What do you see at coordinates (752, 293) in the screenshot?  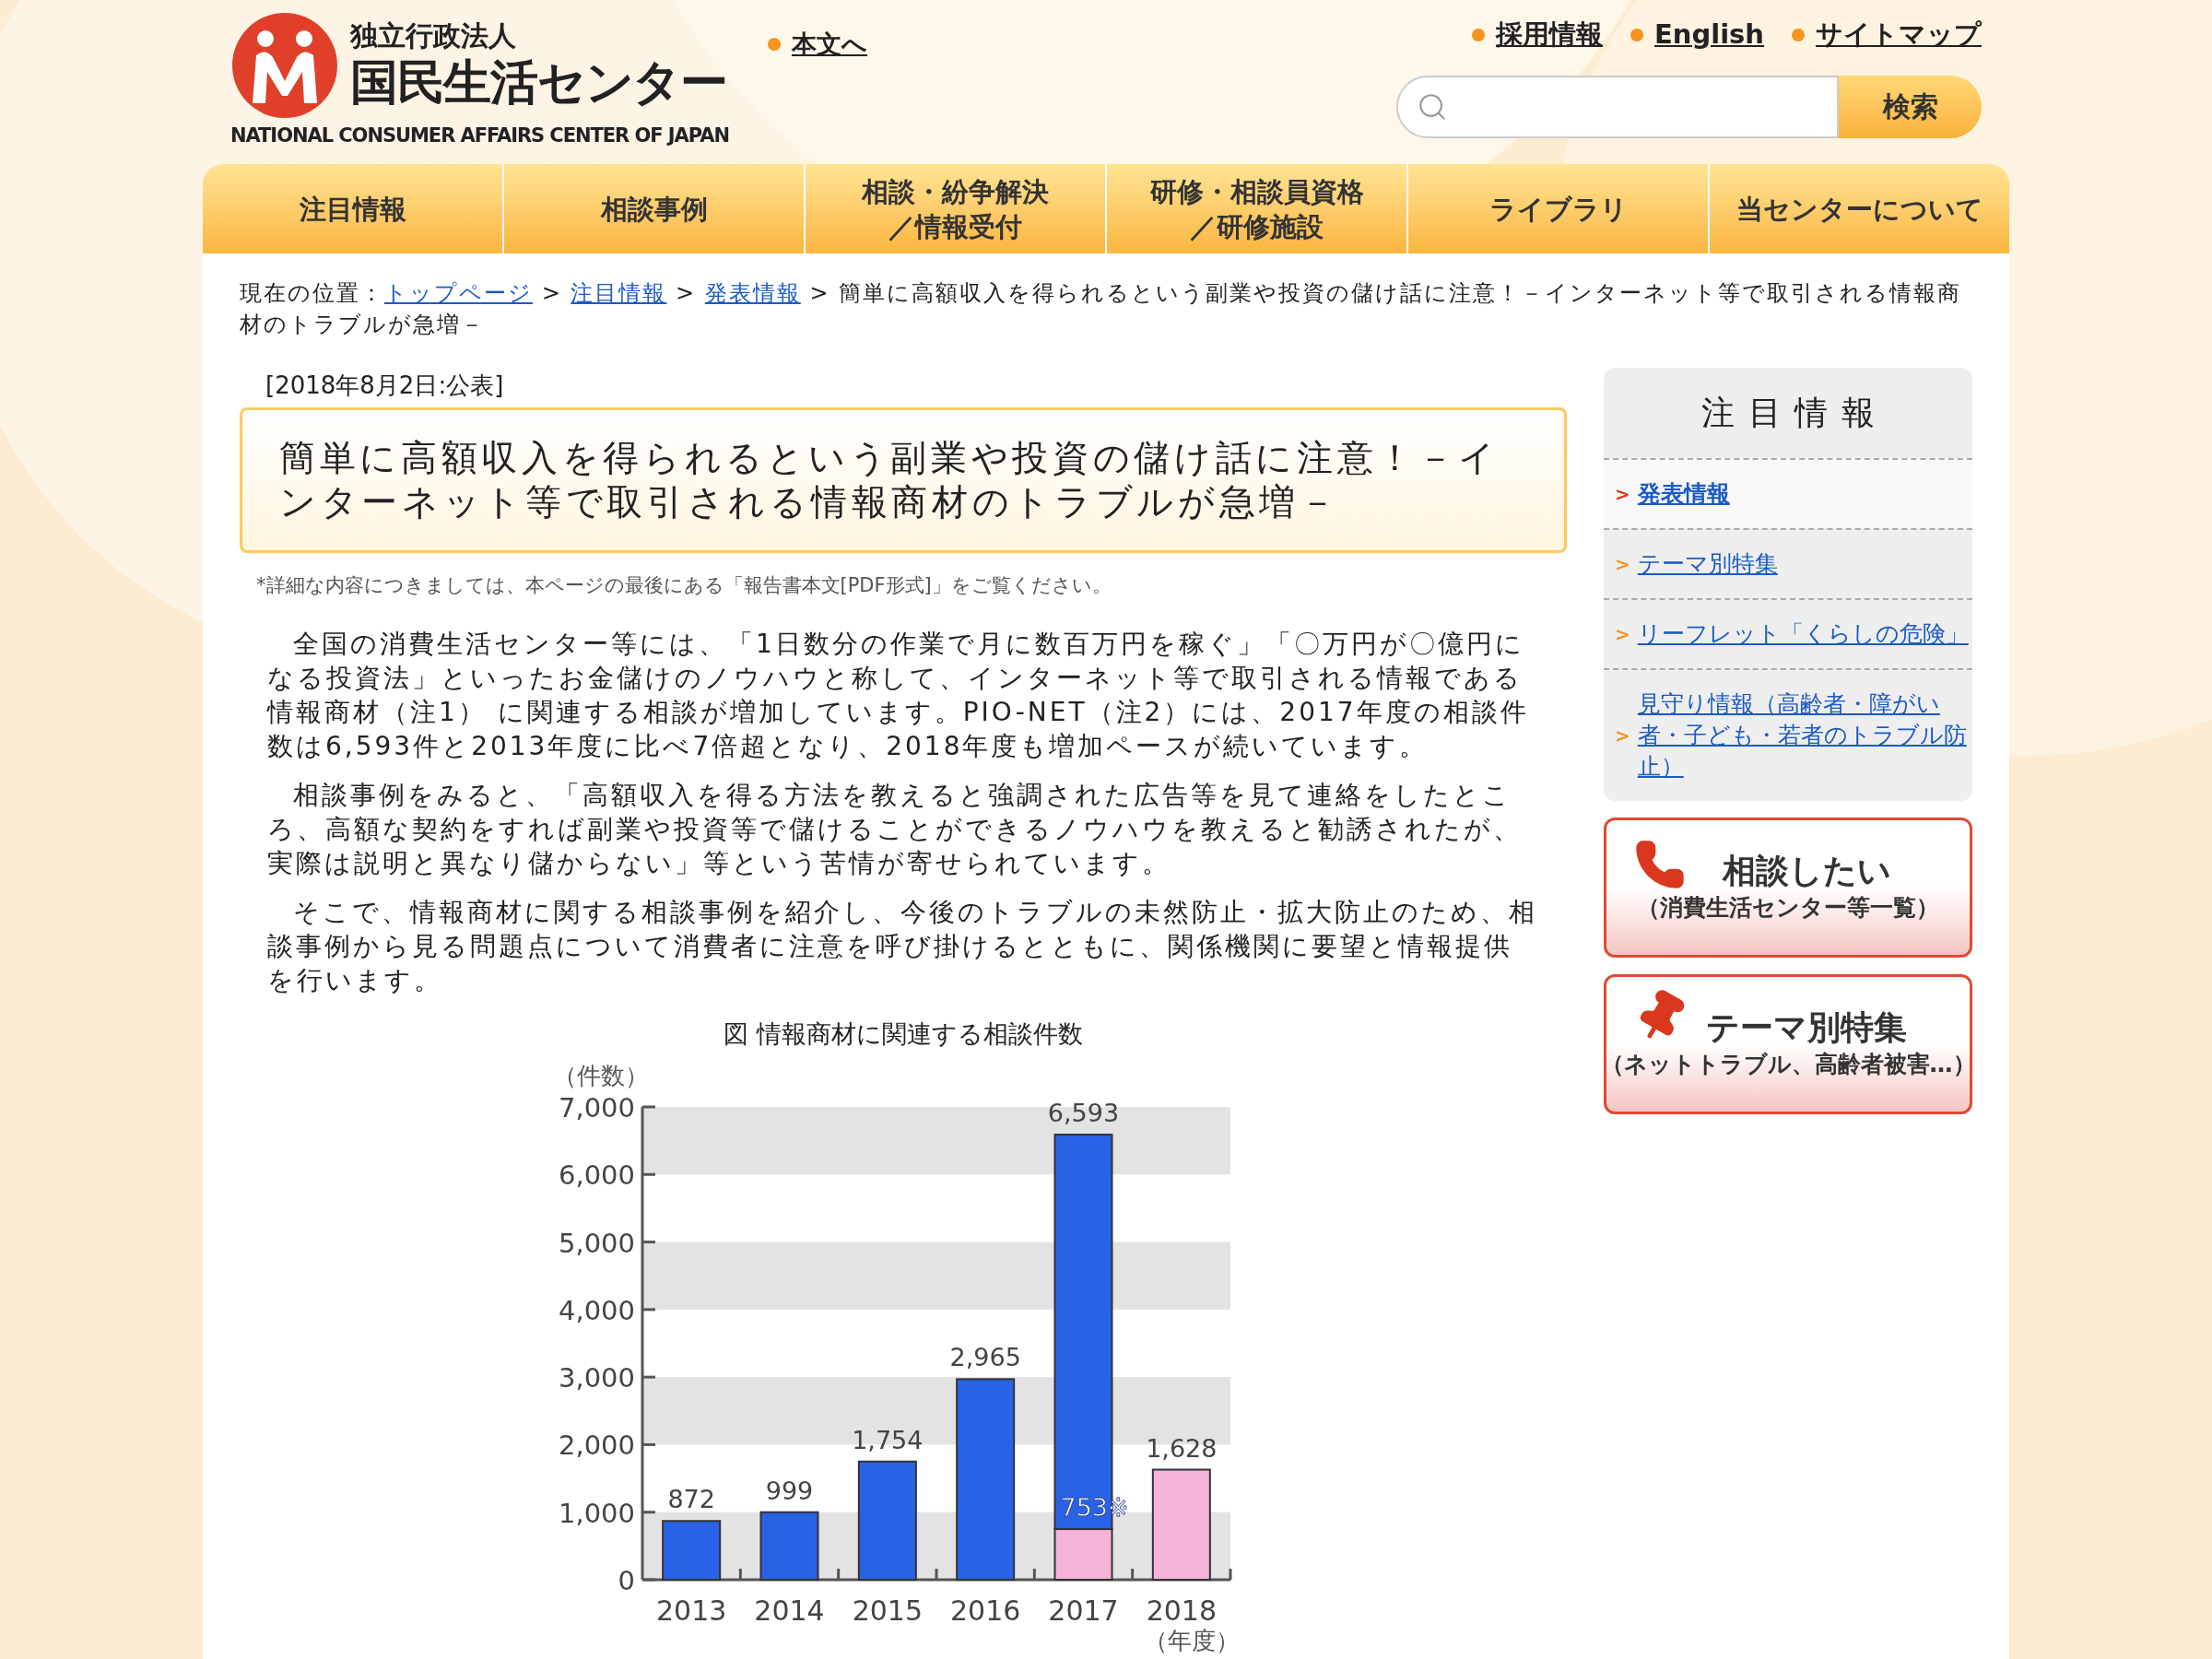 I see `breadcrumb-link: 発表情報` at bounding box center [752, 293].